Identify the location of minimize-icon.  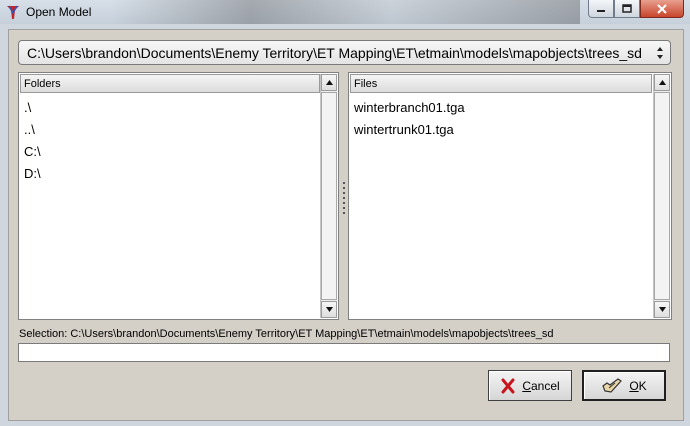
(601, 10).